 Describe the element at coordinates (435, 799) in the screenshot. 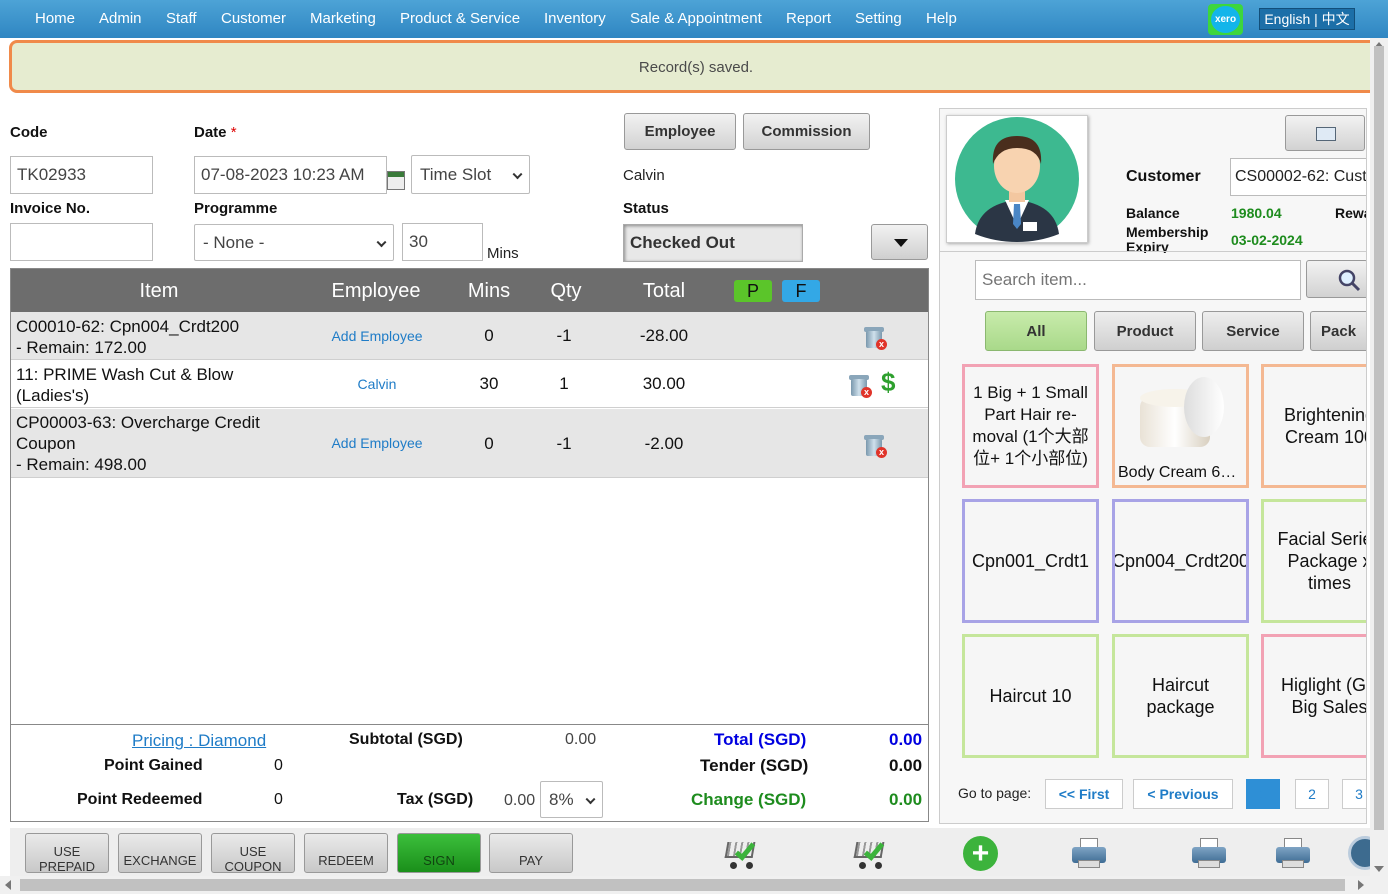

I see `tax-label: Tax (SGD)` at that location.